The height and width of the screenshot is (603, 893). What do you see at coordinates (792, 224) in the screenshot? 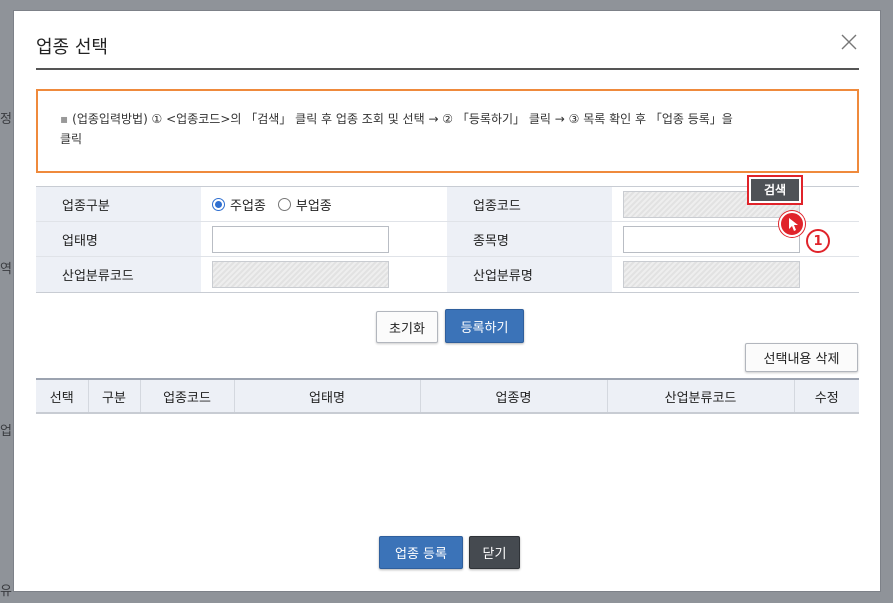
I see `pointer-icon` at bounding box center [792, 224].